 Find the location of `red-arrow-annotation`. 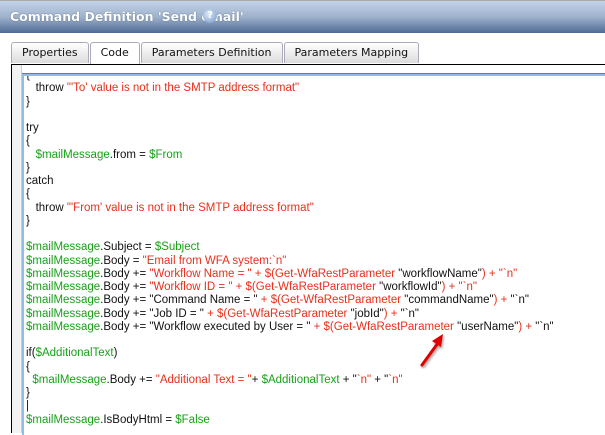

red-arrow-annotation is located at coordinates (431, 350).